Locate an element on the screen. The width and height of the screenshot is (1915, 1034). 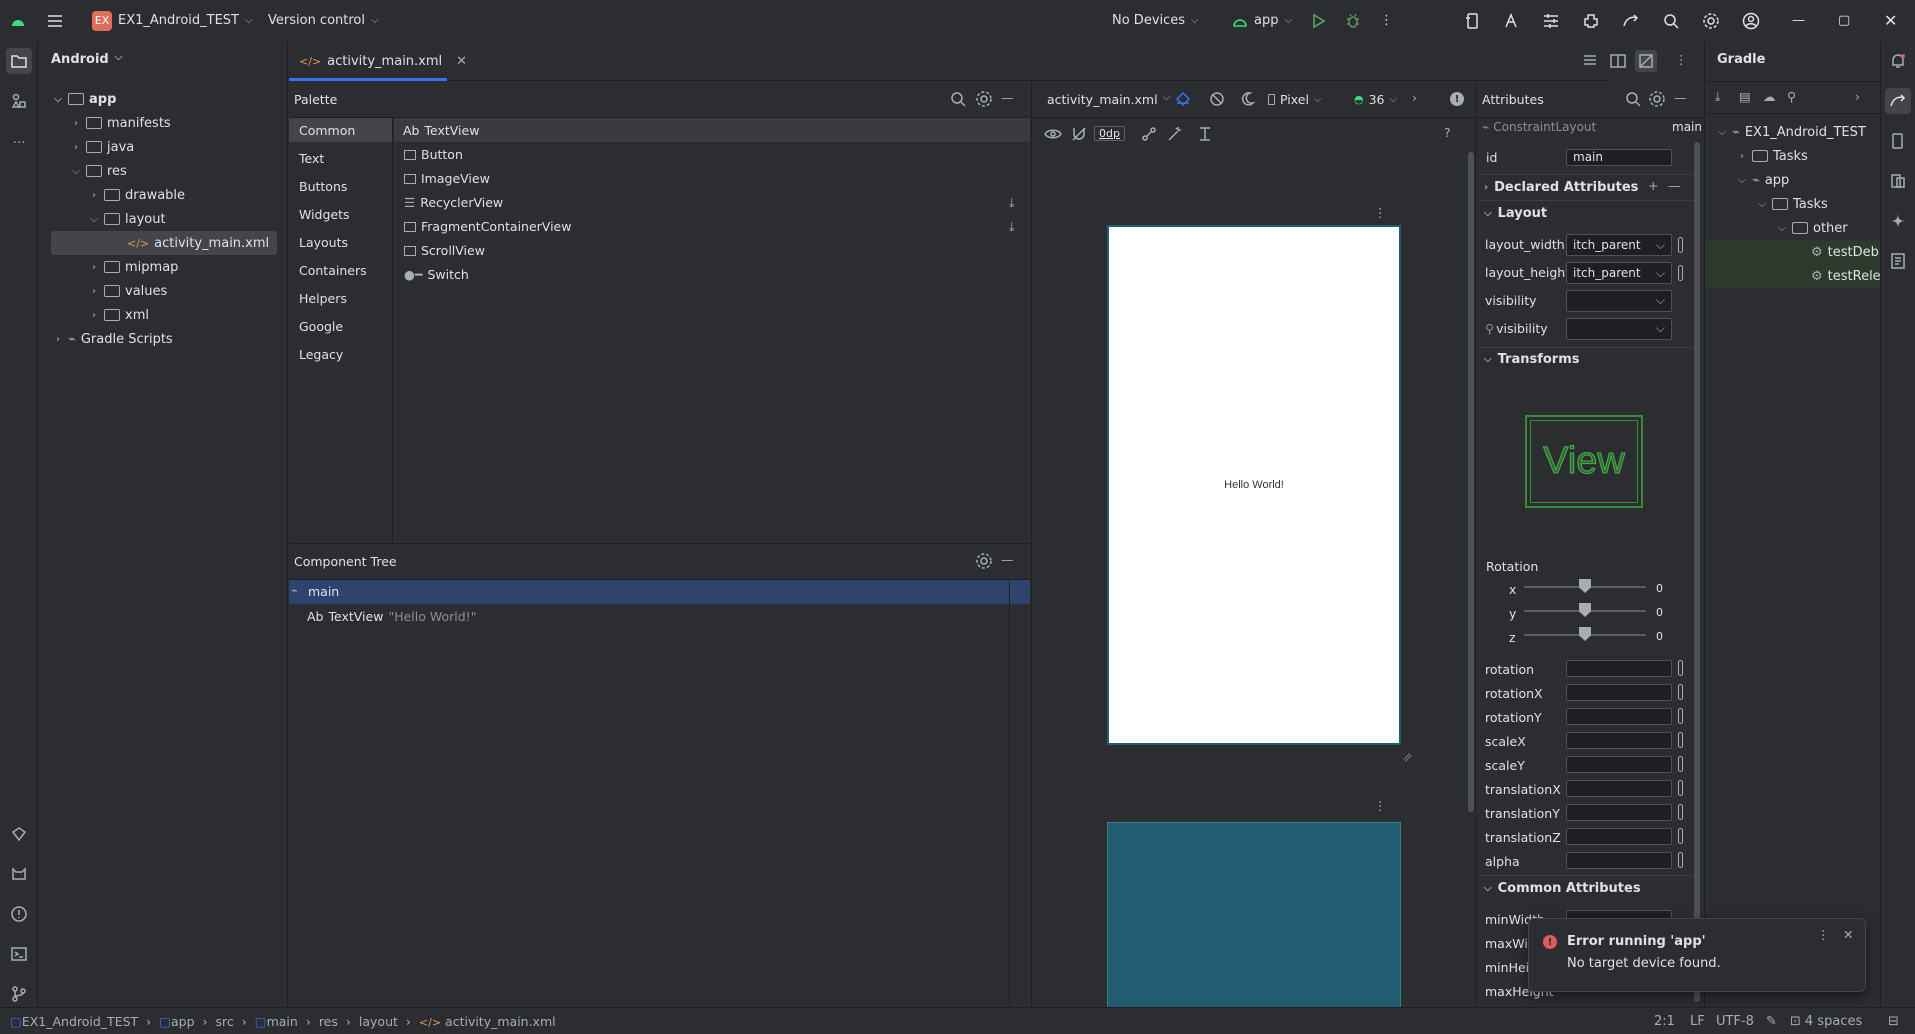
more-tools-icon: ⋯ is located at coordinates (19, 141).